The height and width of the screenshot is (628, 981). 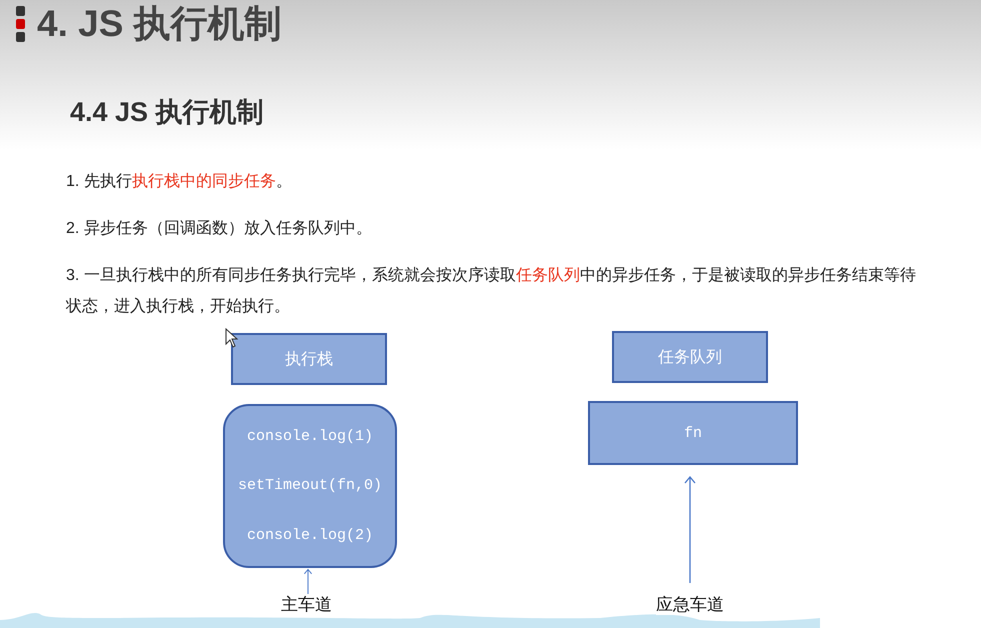 What do you see at coordinates (179, 182) in the screenshot?
I see `paragraph: 1. 先执行执行栈中的同步任务。` at bounding box center [179, 182].